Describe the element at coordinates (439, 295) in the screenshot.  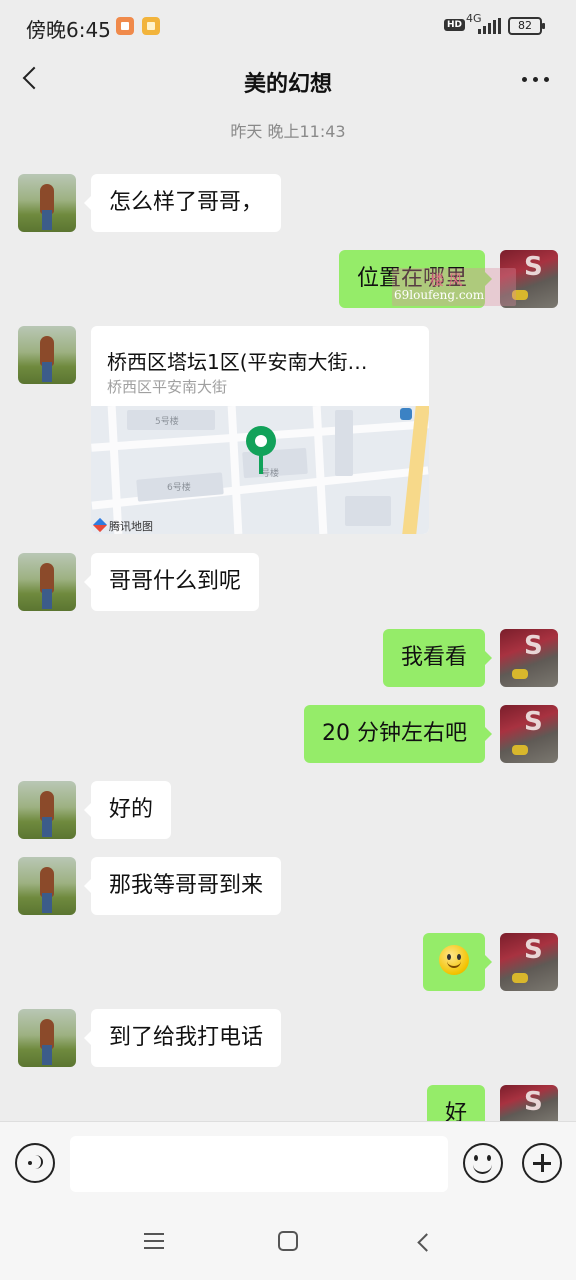
I see `watermark-url: 69loufeng.com` at that location.